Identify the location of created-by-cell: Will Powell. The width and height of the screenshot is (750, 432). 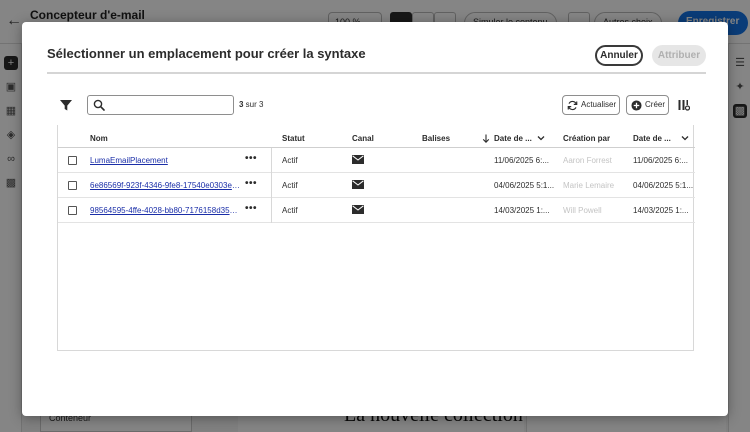
(582, 210).